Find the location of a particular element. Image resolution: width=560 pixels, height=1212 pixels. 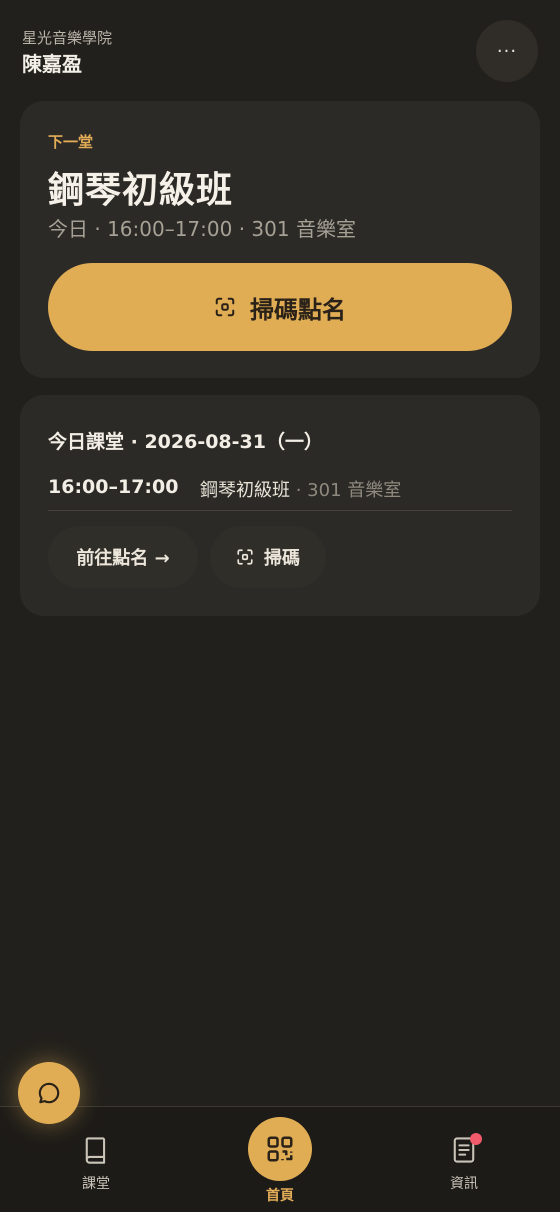

more-icon: ··· is located at coordinates (507, 51).